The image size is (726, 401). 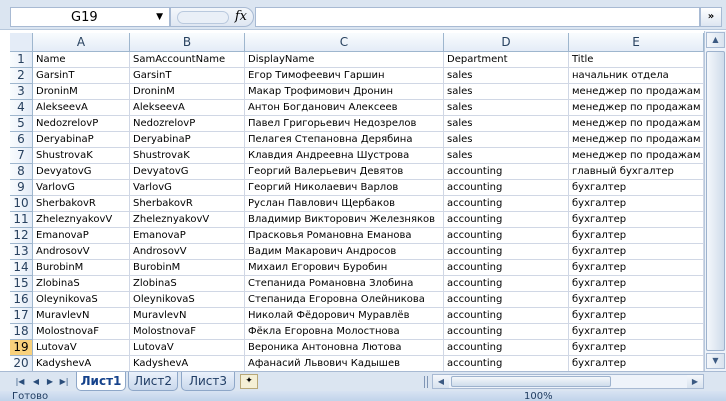 I want to click on cell: ZheleznyakovV, so click(x=187, y=220).